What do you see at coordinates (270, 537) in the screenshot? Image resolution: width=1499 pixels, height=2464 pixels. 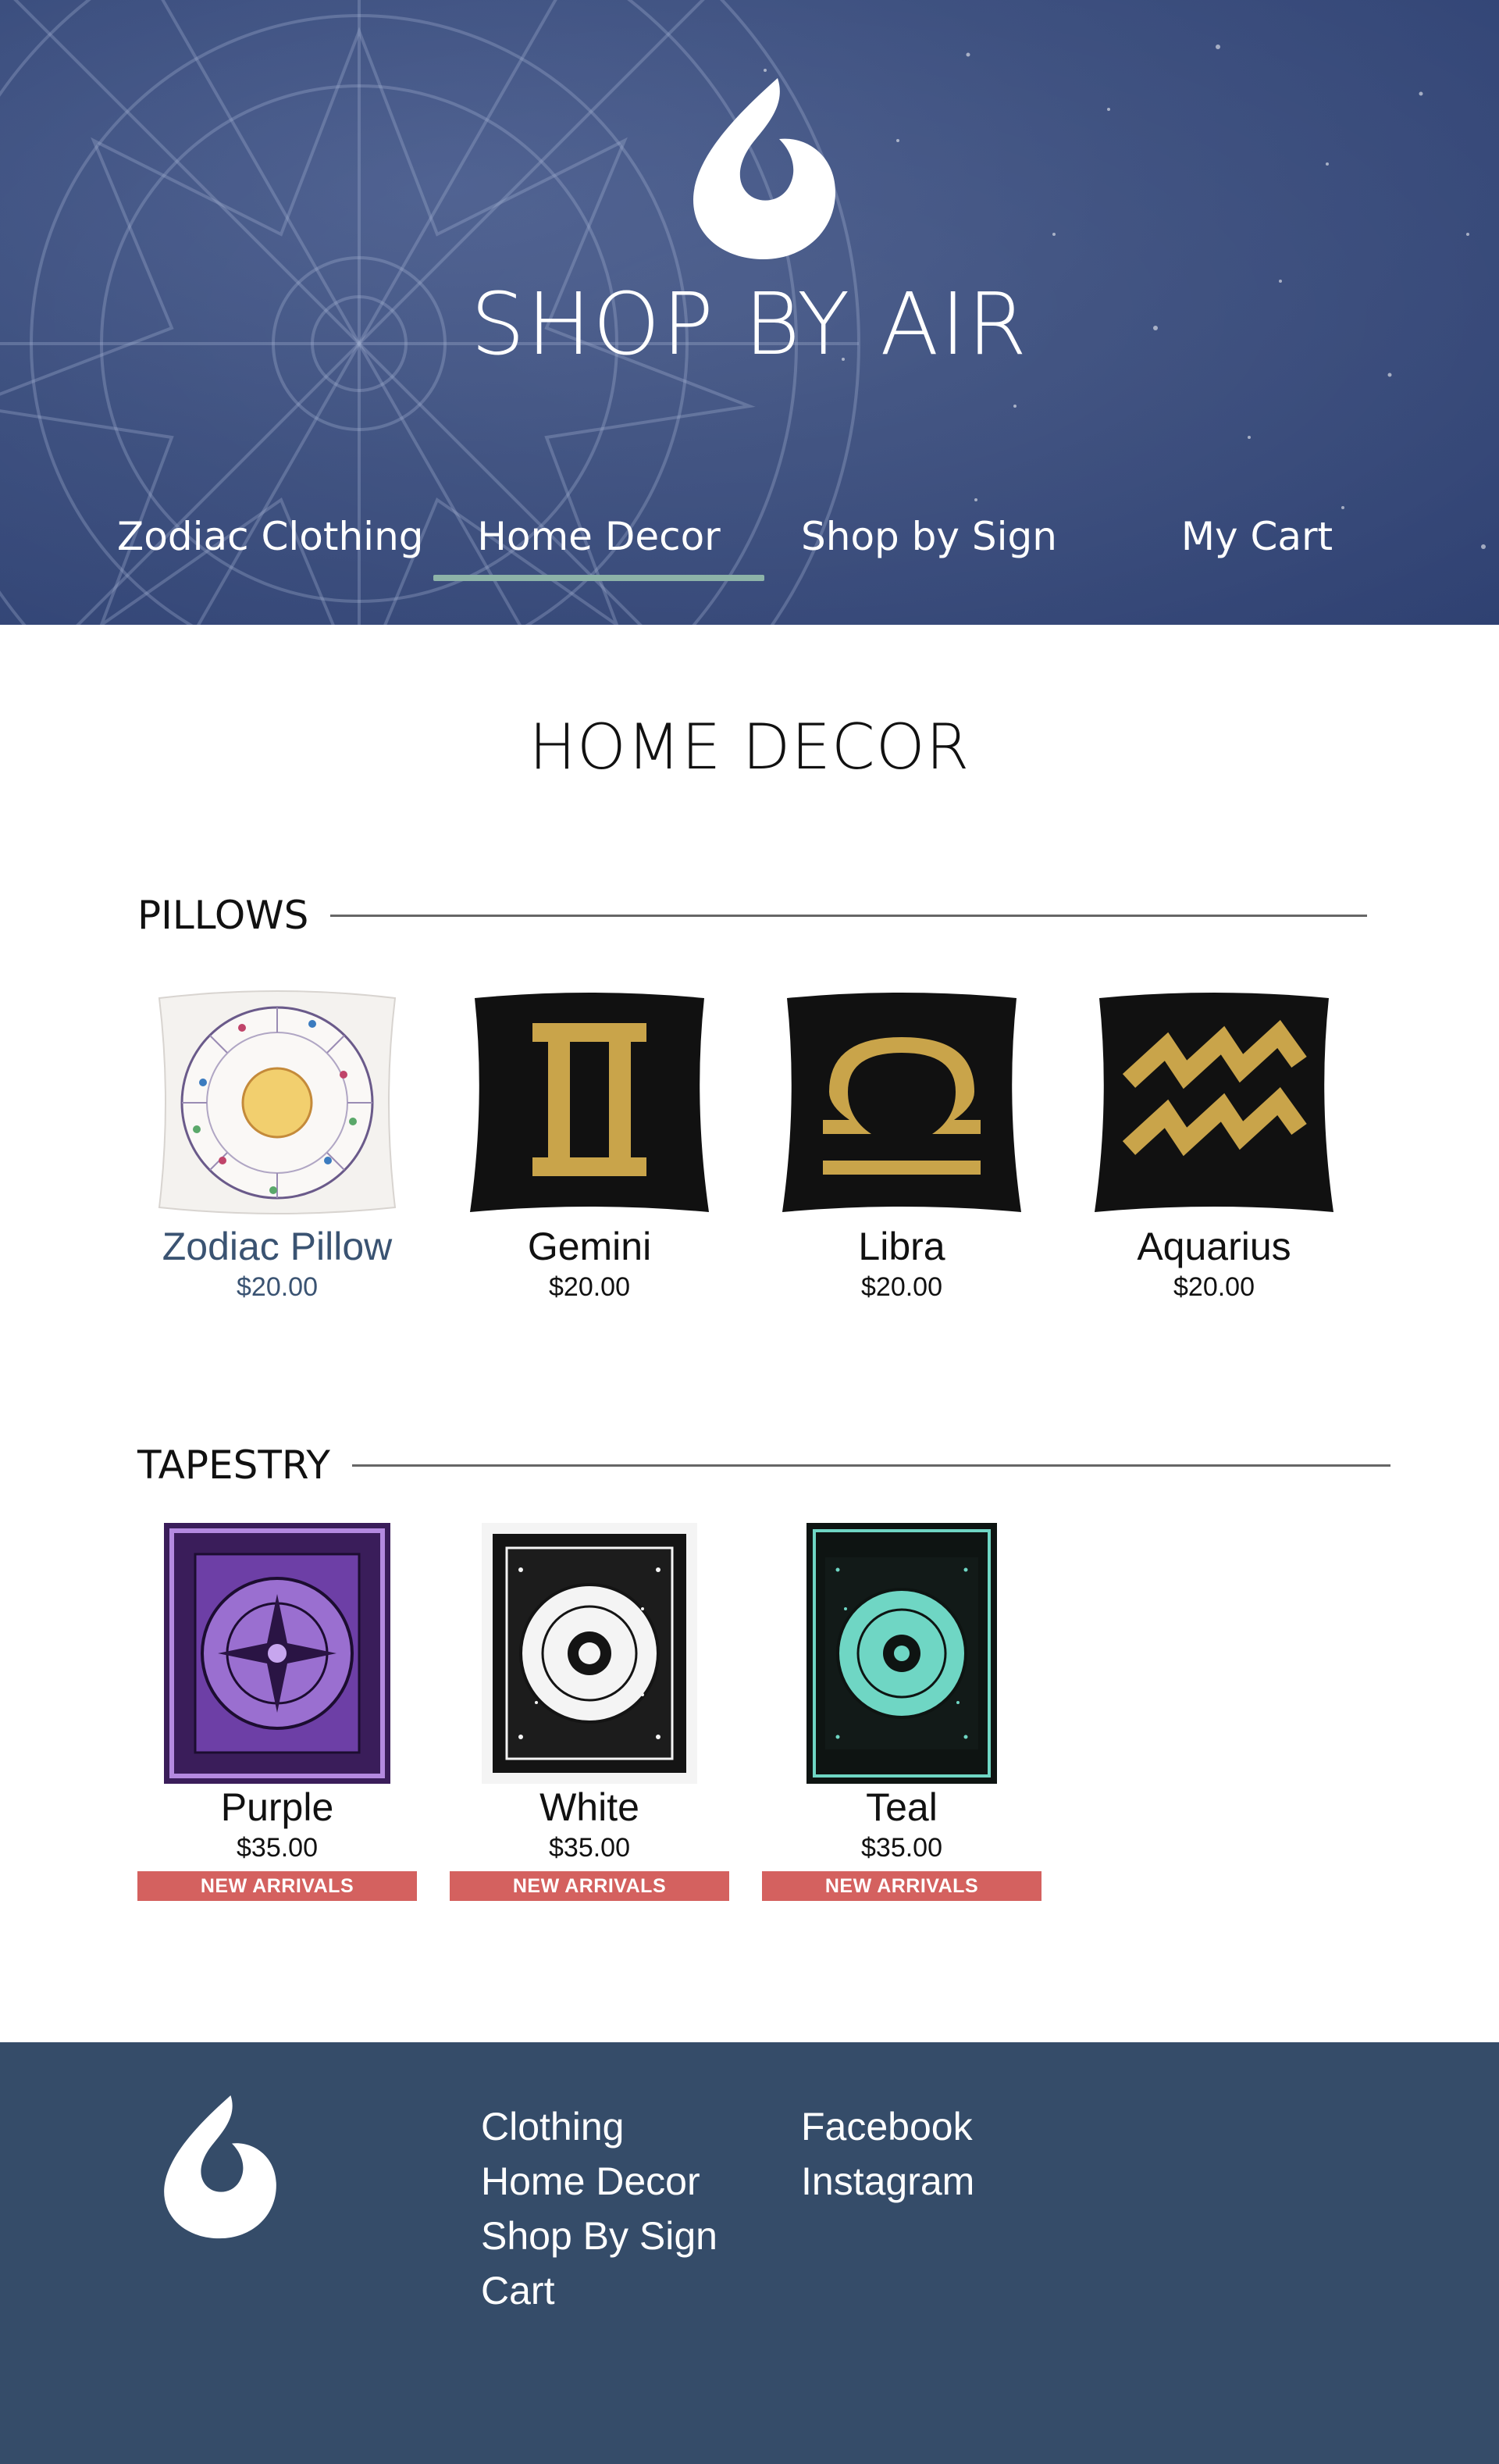 I see `nav-zodiac-clothing: Zodiac Clothing` at bounding box center [270, 537].